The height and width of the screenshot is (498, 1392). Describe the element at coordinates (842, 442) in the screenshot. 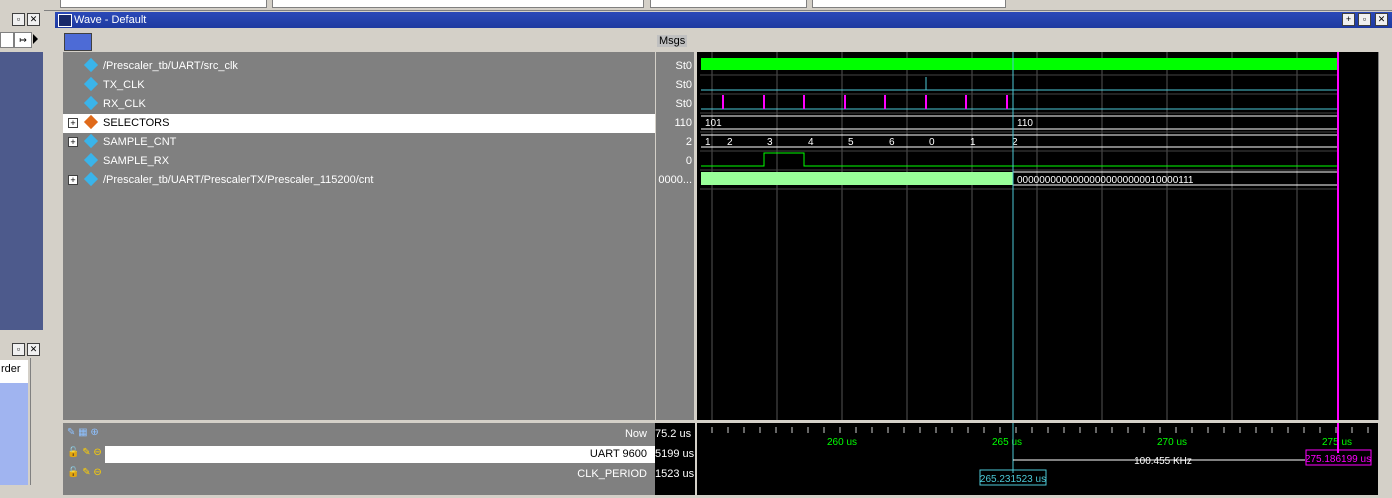

I see `time-axis-label: 260 us` at that location.